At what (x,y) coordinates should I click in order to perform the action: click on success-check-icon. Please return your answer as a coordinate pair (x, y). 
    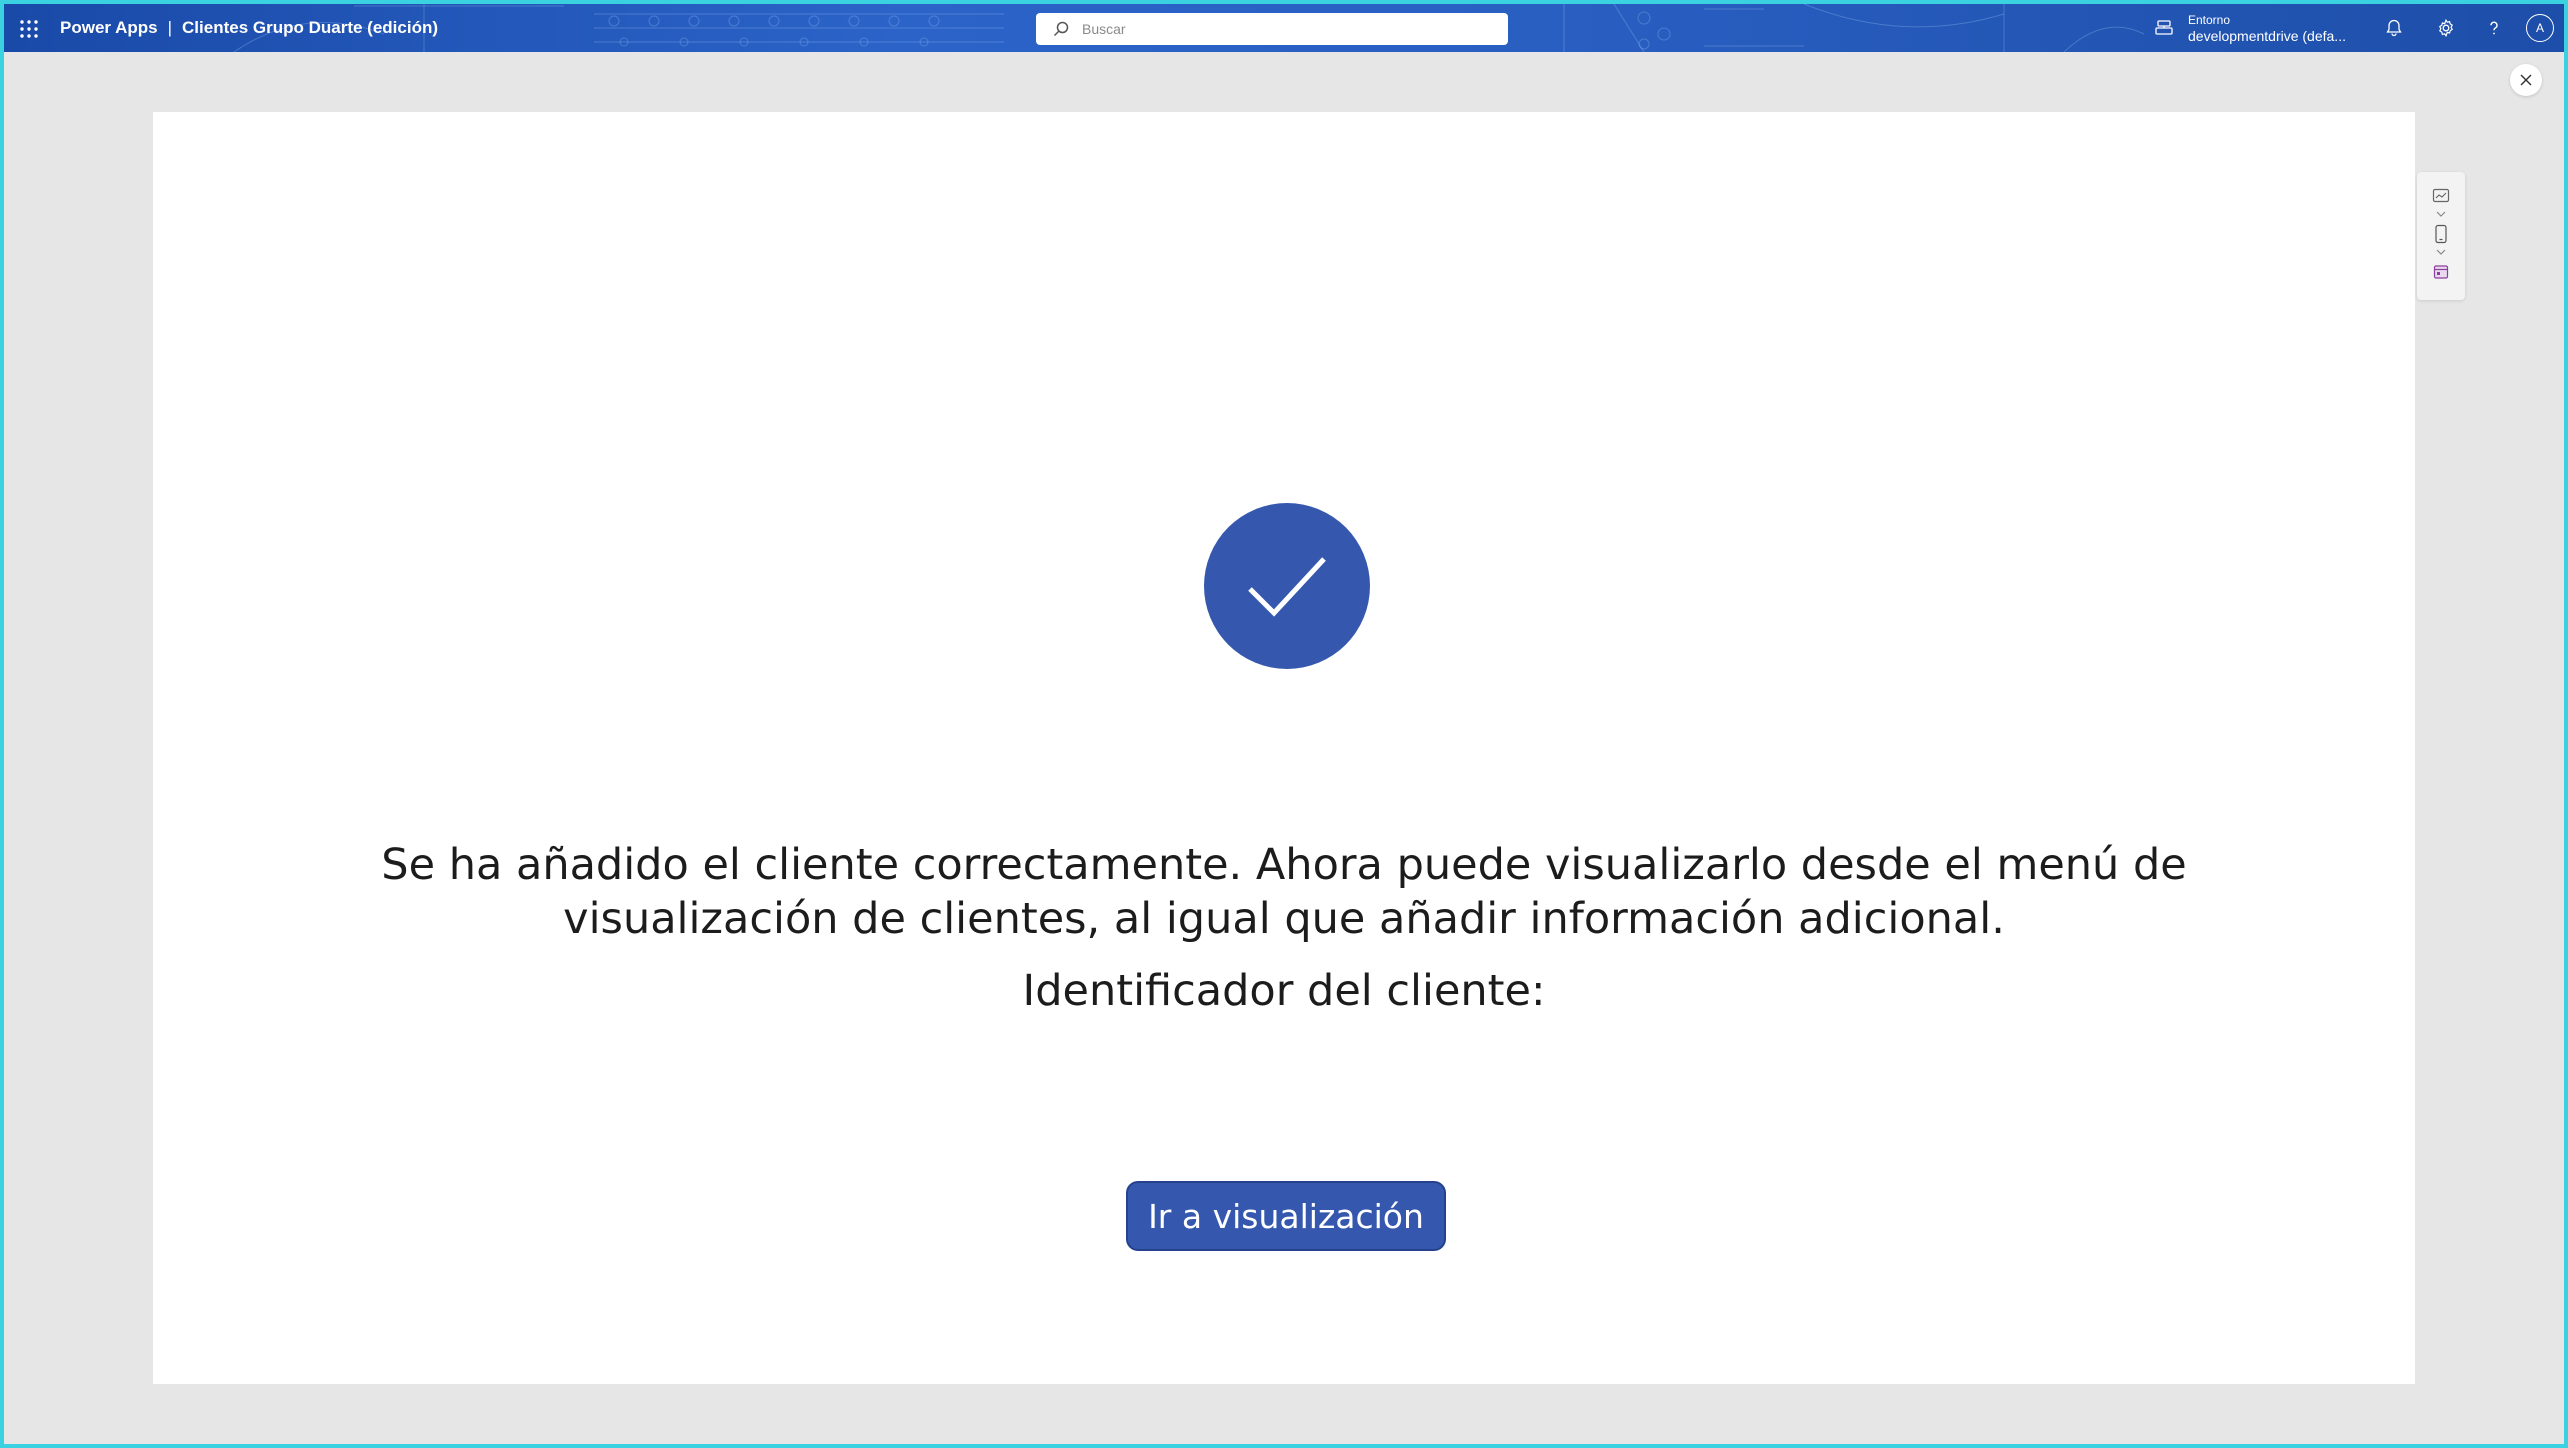
    Looking at the image, I should click on (1287, 586).